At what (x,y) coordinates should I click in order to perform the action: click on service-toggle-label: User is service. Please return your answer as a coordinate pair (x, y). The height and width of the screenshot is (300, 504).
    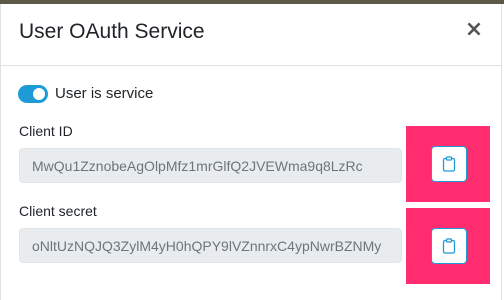
    Looking at the image, I should click on (104, 93).